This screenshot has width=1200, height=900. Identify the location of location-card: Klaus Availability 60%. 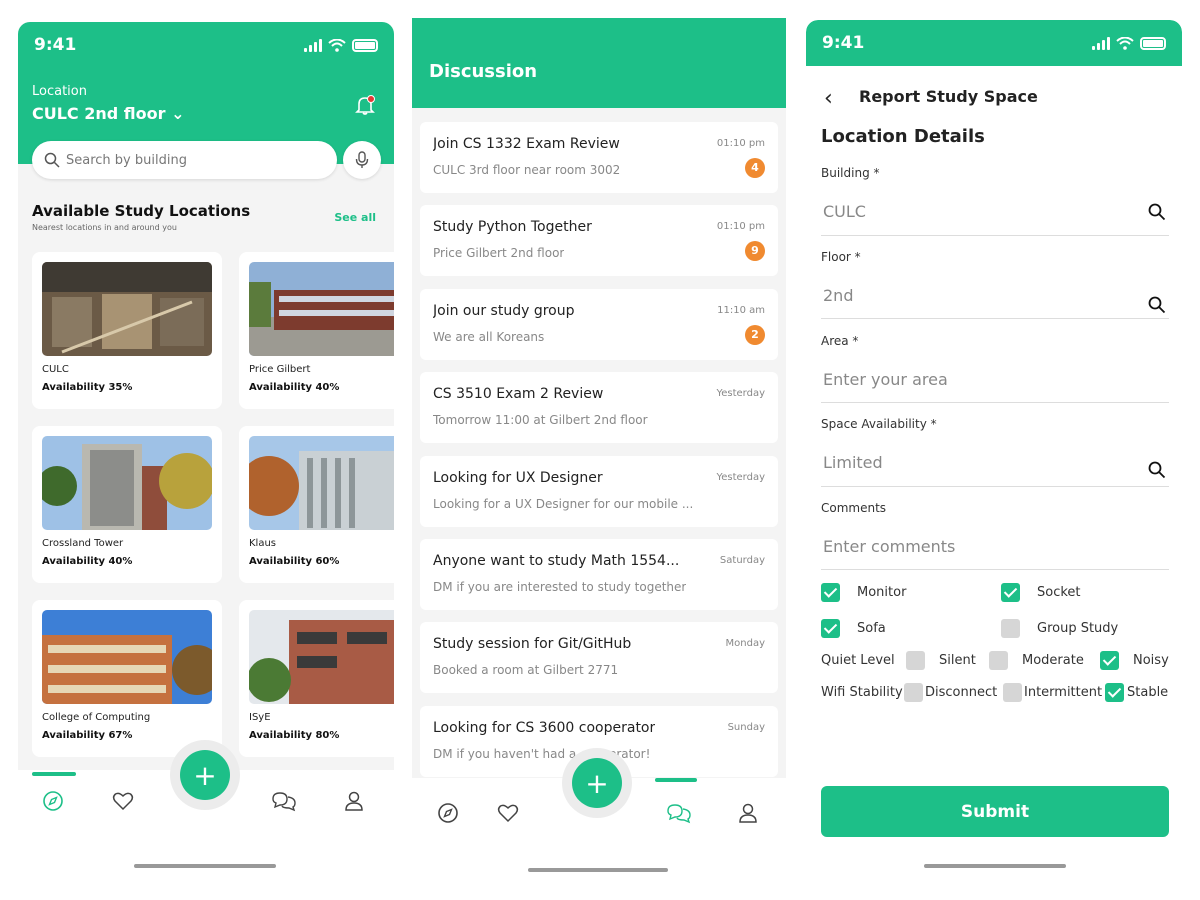
(316, 504).